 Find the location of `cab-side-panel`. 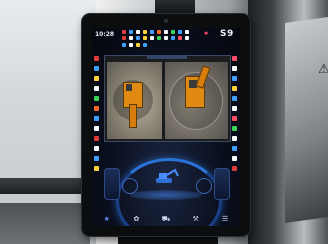

cab-side-panel is located at coordinates (306, 120).